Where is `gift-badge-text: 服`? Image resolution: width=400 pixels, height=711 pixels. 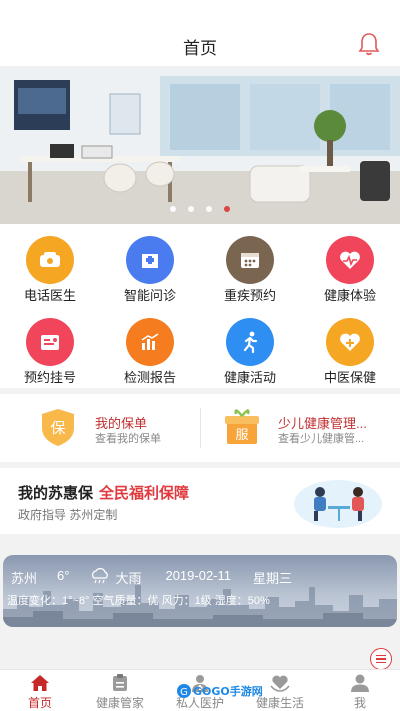
gift-badge-text: 服 is located at coordinates (241, 435).